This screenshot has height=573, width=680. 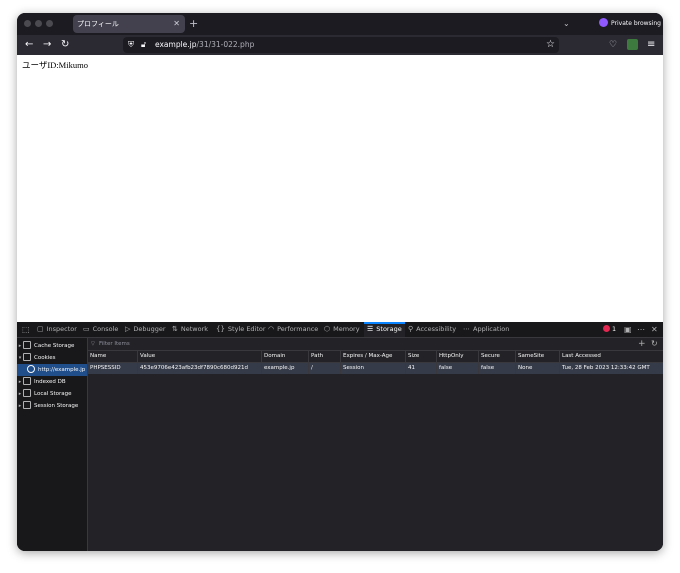 What do you see at coordinates (420, 368) in the screenshot?
I see `cell-size: 41` at bounding box center [420, 368].